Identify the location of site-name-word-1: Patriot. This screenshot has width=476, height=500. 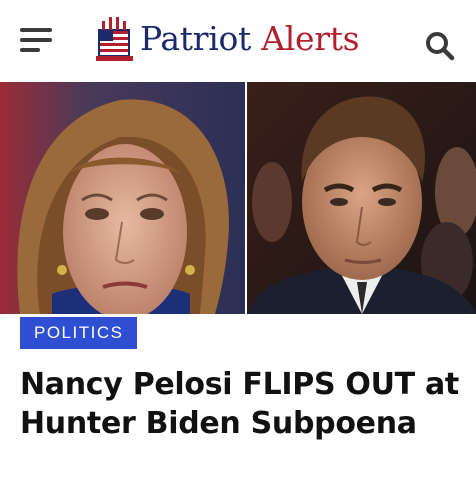
(196, 38).